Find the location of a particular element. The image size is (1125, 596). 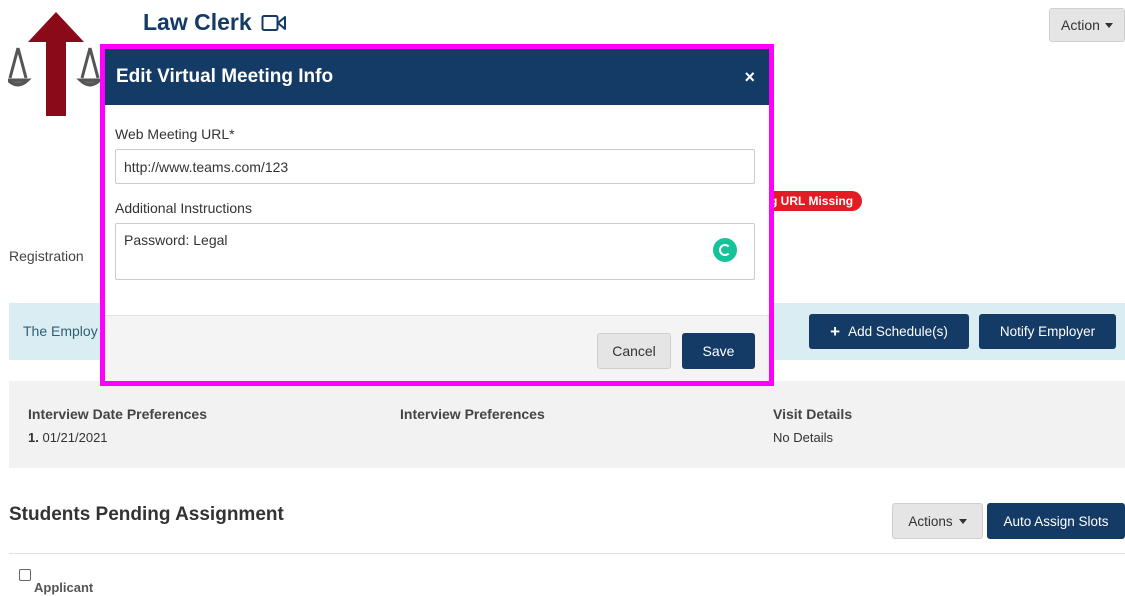

web-meeting-url-input is located at coordinates (435, 166).